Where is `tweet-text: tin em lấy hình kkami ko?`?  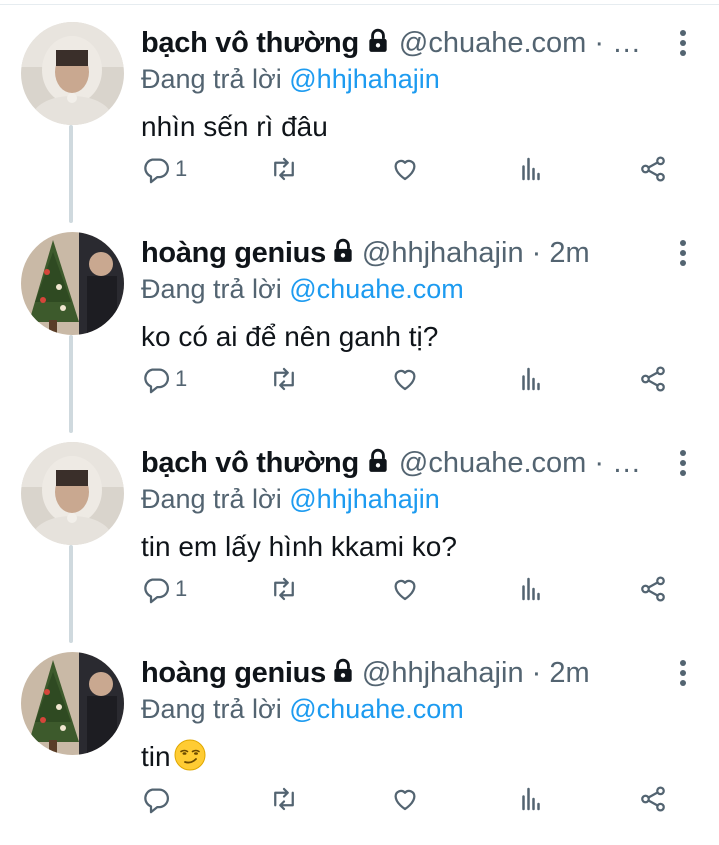
tweet-text: tin em lấy hình kkami ko? is located at coordinates (299, 546).